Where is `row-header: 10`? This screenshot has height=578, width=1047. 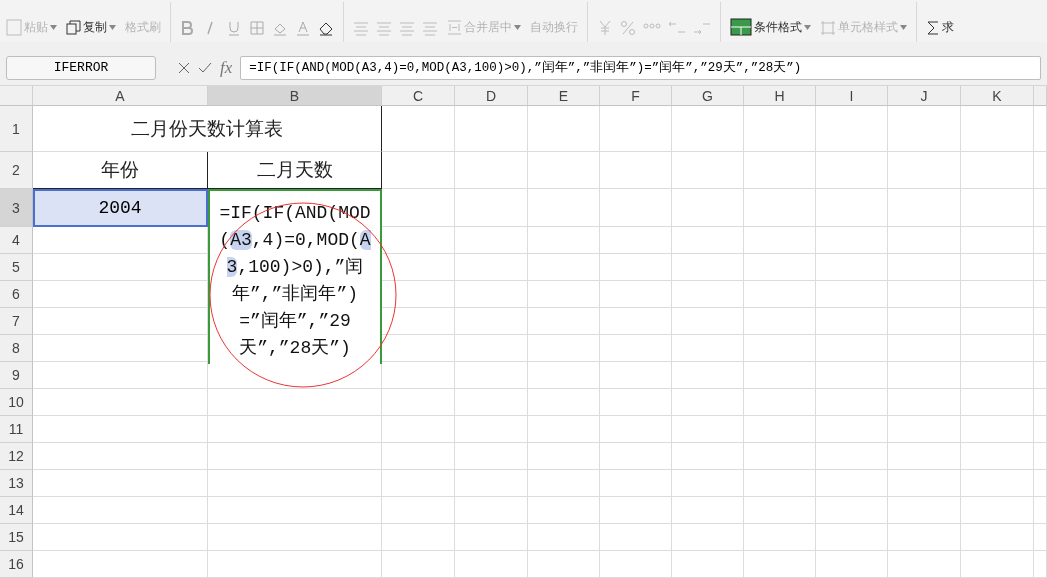
row-header: 10 is located at coordinates (16, 402).